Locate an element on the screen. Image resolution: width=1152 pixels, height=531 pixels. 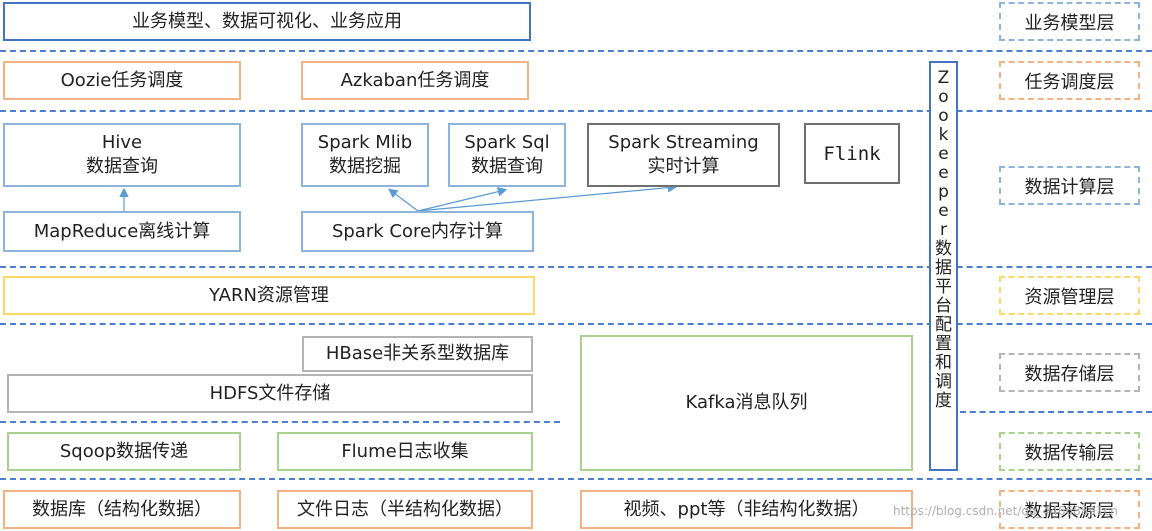
zk-char: 据 is located at coordinates (943, 268).